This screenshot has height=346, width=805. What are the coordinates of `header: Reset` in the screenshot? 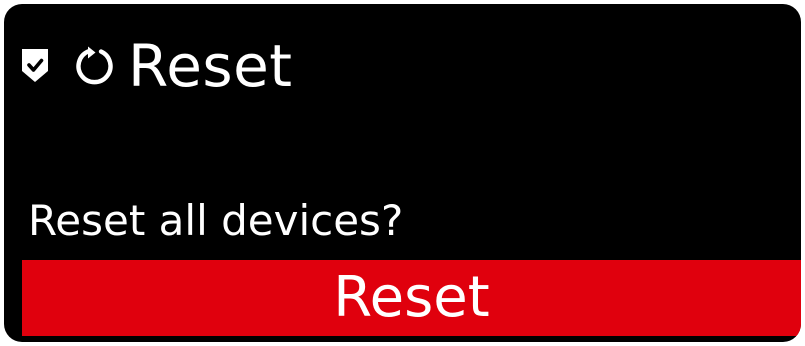 It's located at (156, 66).